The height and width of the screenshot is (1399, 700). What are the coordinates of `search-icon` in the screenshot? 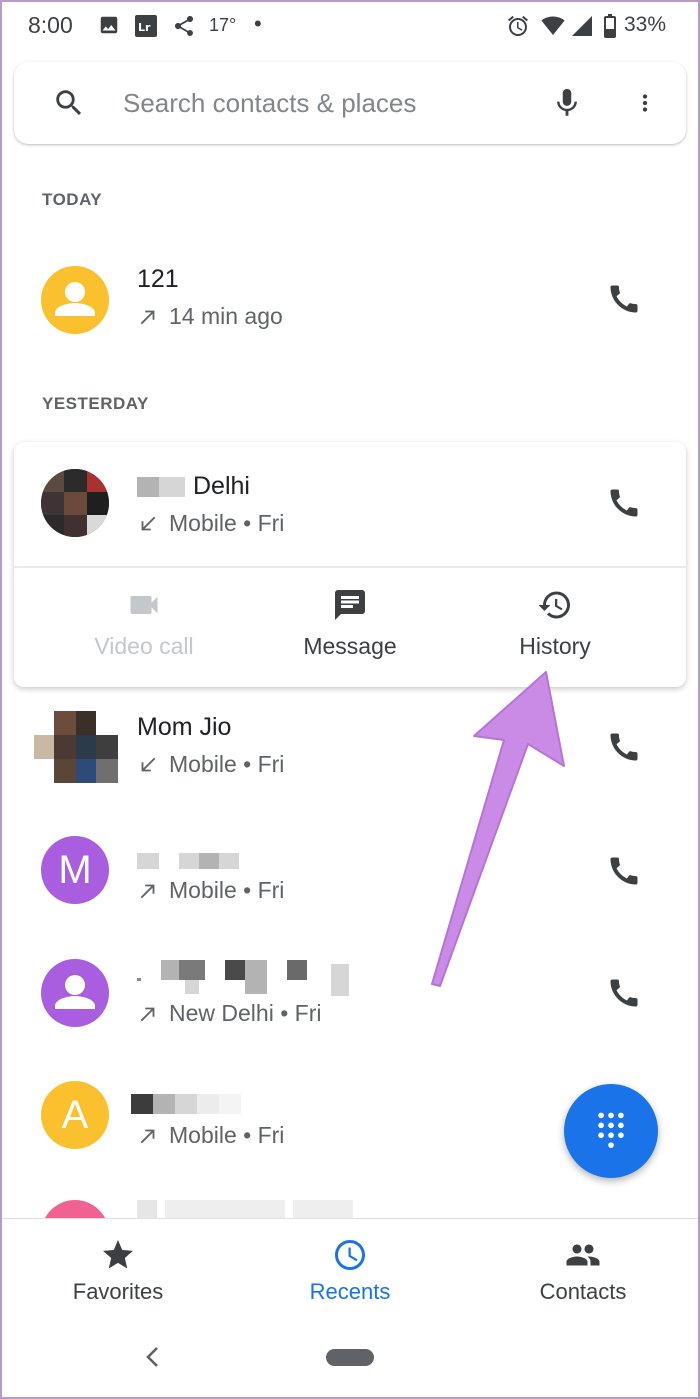 It's located at (69, 103).